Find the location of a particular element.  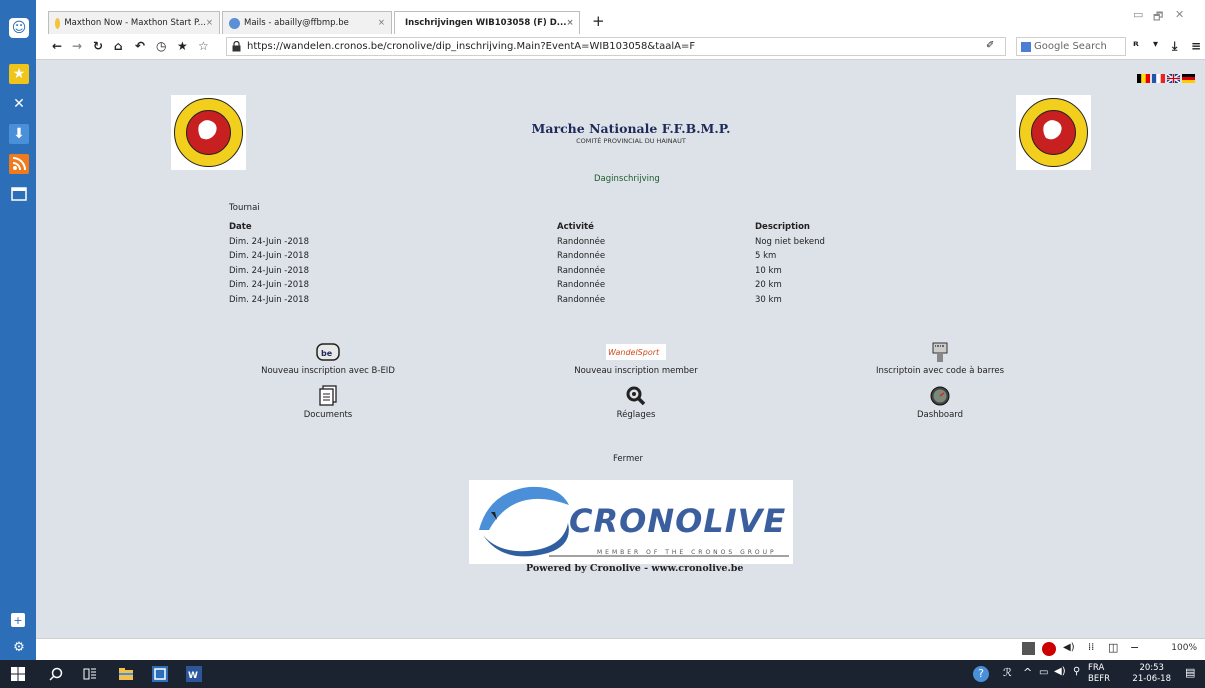

bookmark-star-icon: ☆ is located at coordinates (203, 46).